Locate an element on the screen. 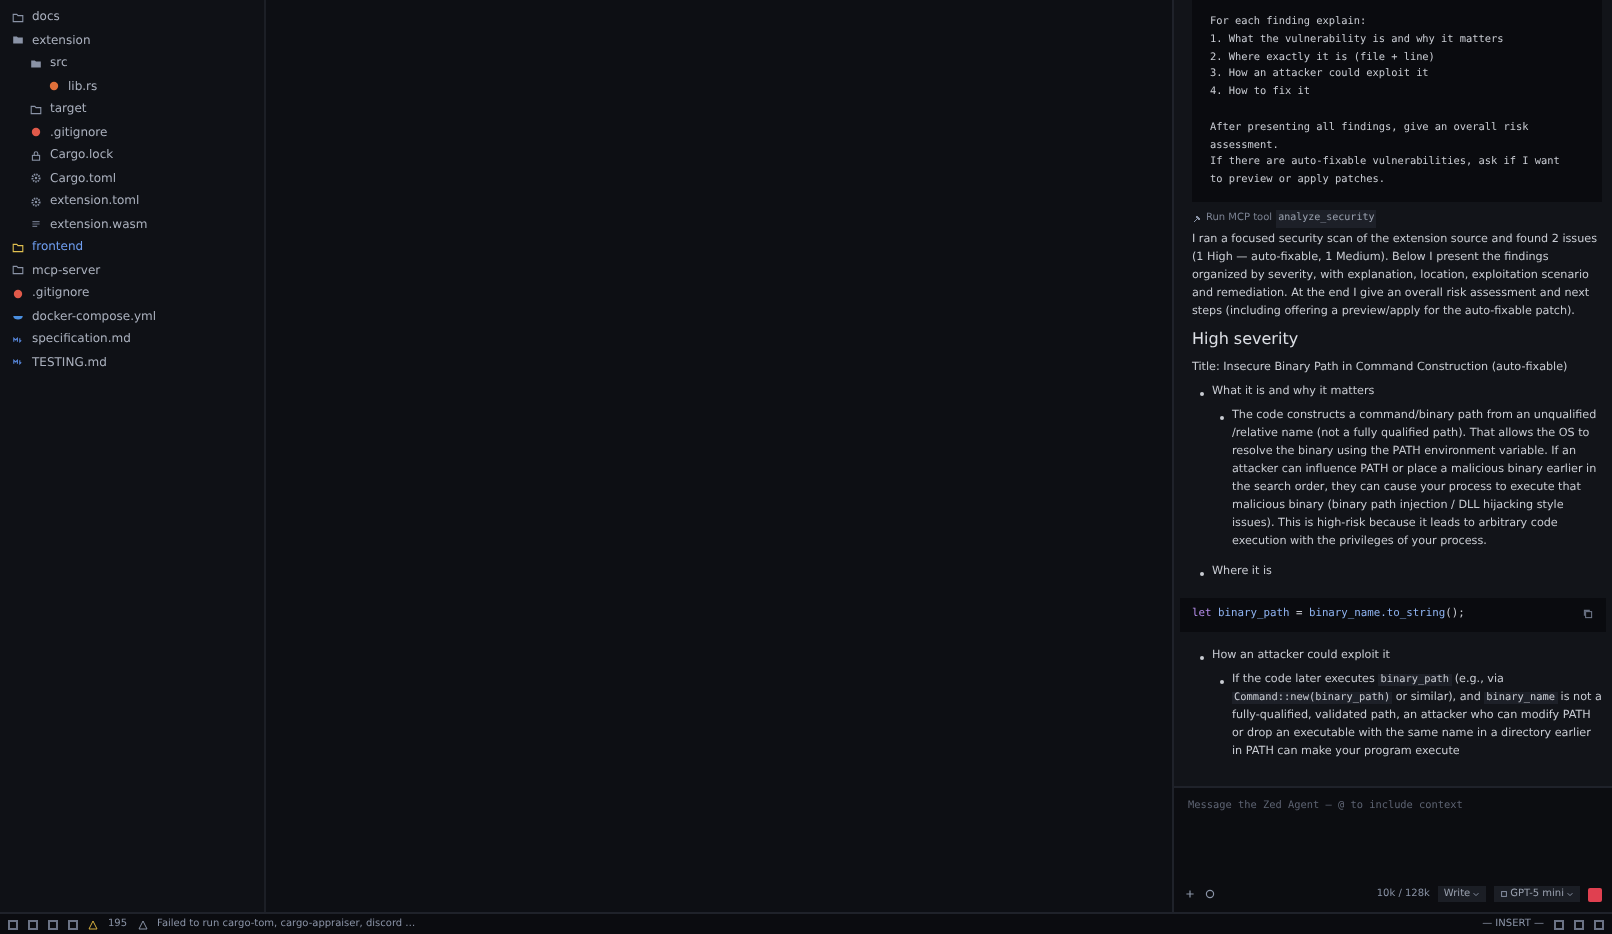 The image size is (1612, 934). copy-icon is located at coordinates (1588, 614).